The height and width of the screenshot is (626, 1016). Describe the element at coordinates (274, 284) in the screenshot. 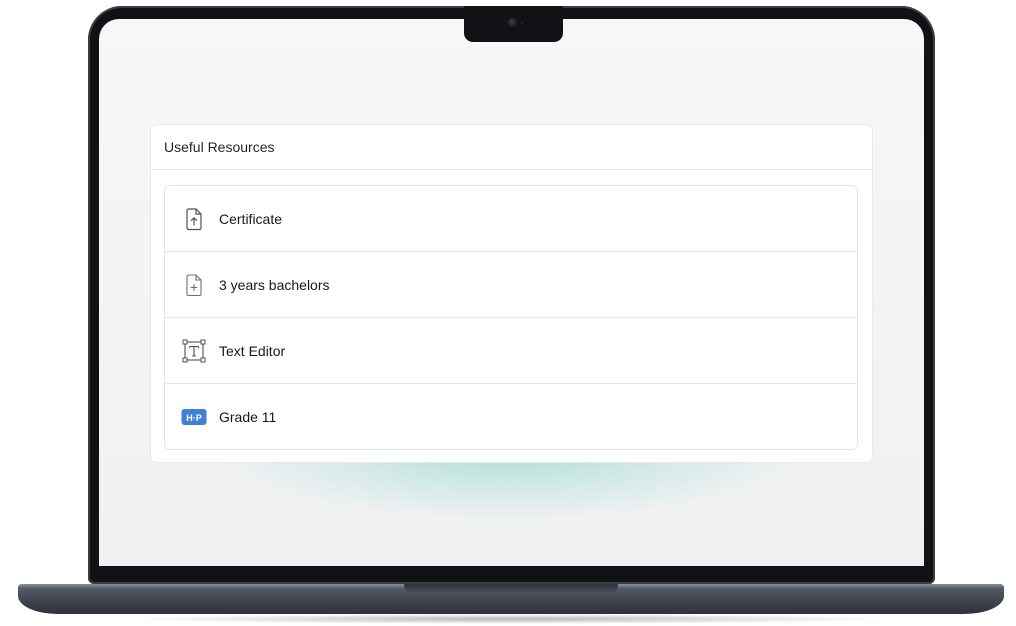

I see `resource-item-label: 3 years bachelors` at that location.